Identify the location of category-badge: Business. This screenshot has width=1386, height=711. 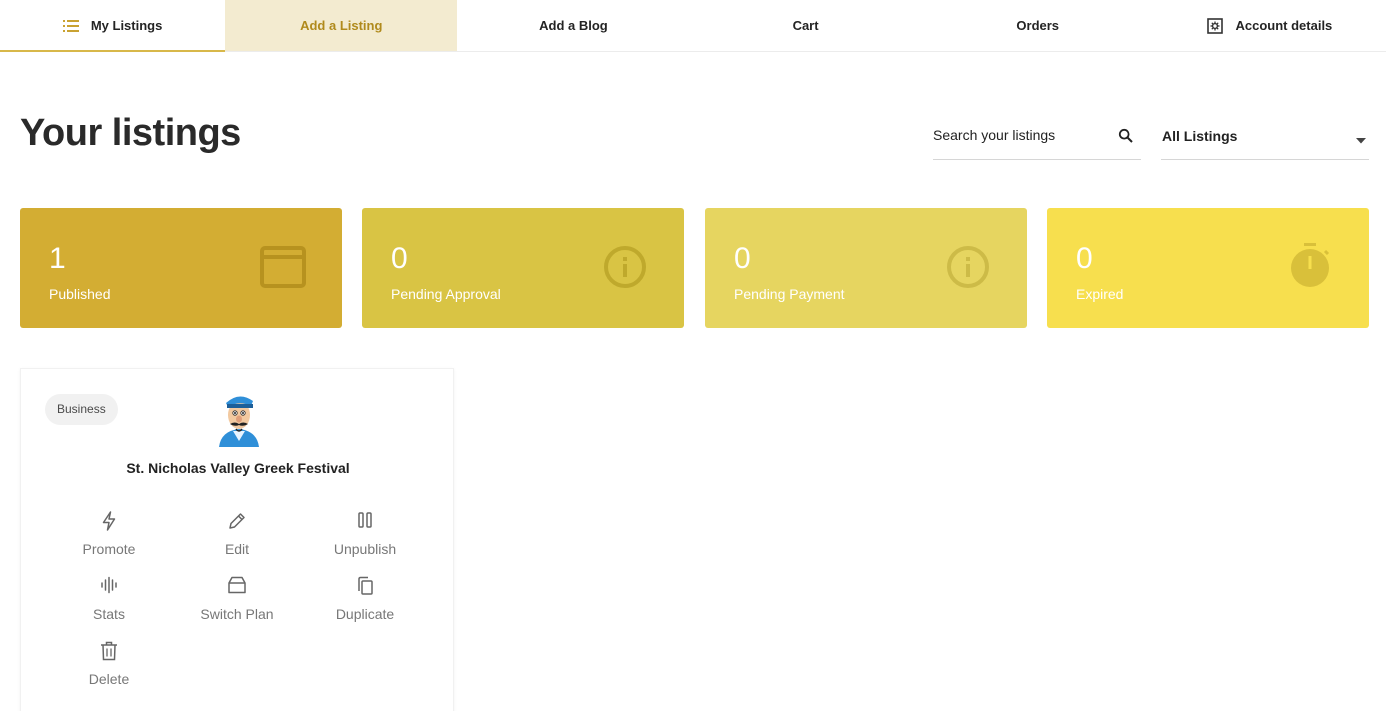
(81, 409).